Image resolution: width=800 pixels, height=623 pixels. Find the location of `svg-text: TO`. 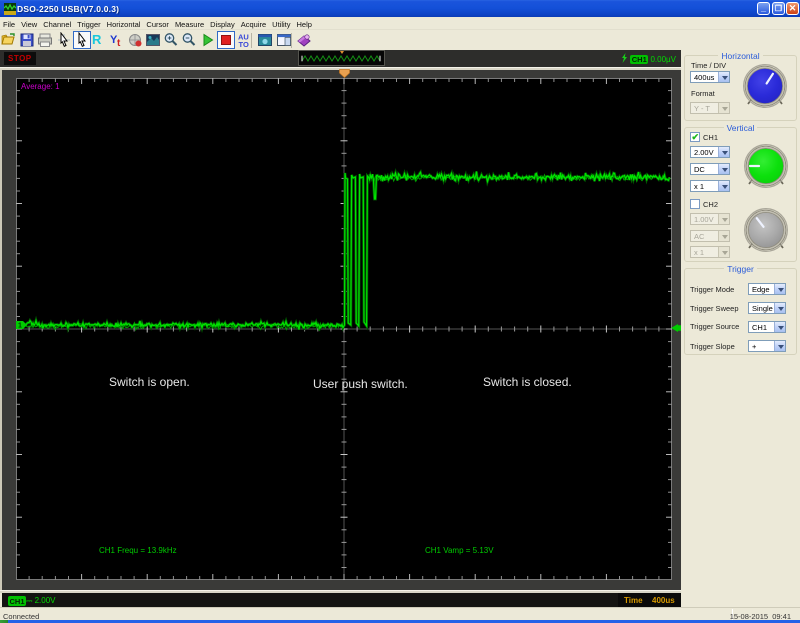

svg-text: TO is located at coordinates (244, 44).